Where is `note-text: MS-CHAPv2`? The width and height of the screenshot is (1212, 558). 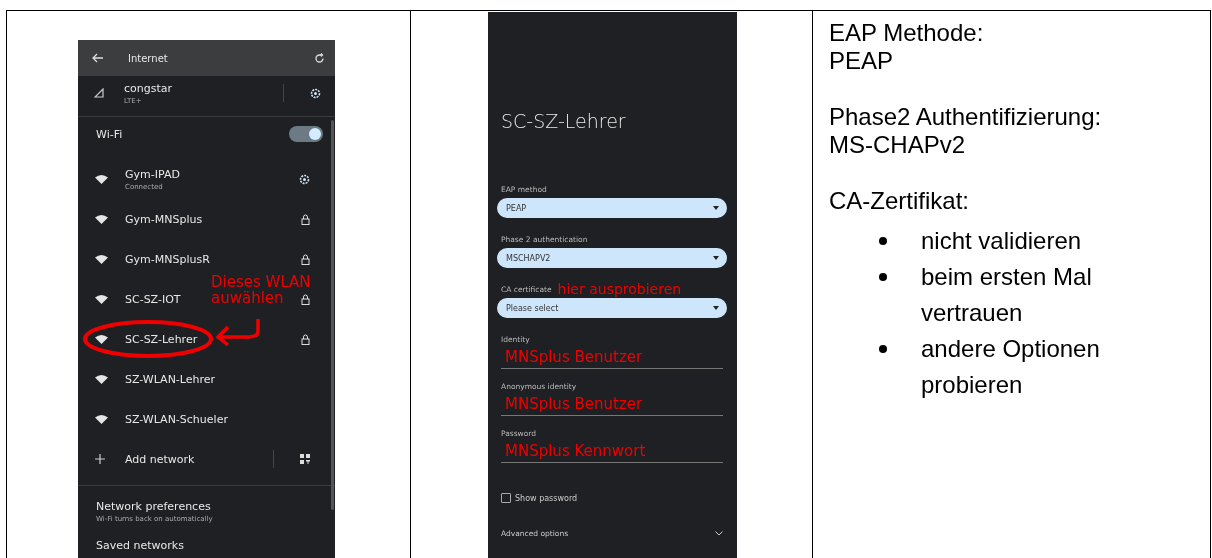
note-text: MS-CHAPv2 is located at coordinates (898, 145).